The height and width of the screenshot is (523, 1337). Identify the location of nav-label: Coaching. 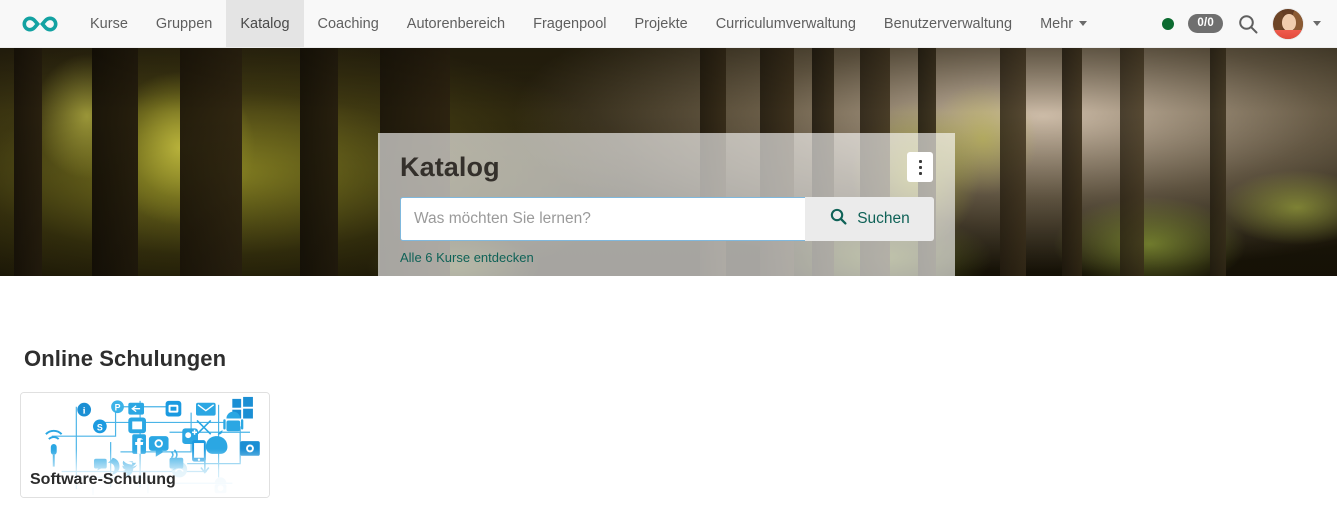
(348, 23).